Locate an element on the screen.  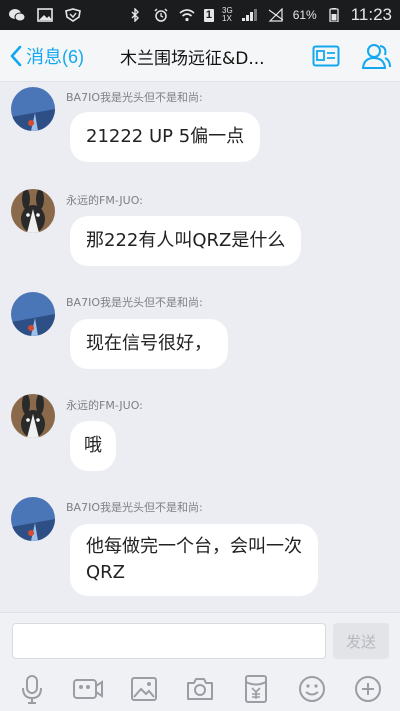
message-input is located at coordinates (169, 641).